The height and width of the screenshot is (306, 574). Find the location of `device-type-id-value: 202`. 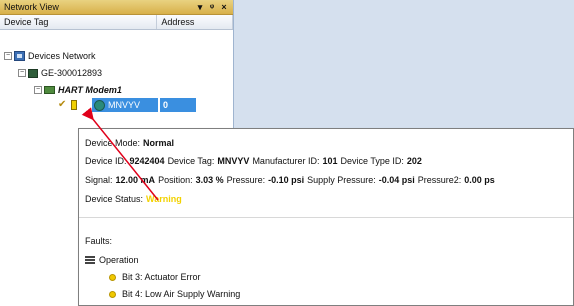

device-type-id-value: 202 is located at coordinates (414, 161).